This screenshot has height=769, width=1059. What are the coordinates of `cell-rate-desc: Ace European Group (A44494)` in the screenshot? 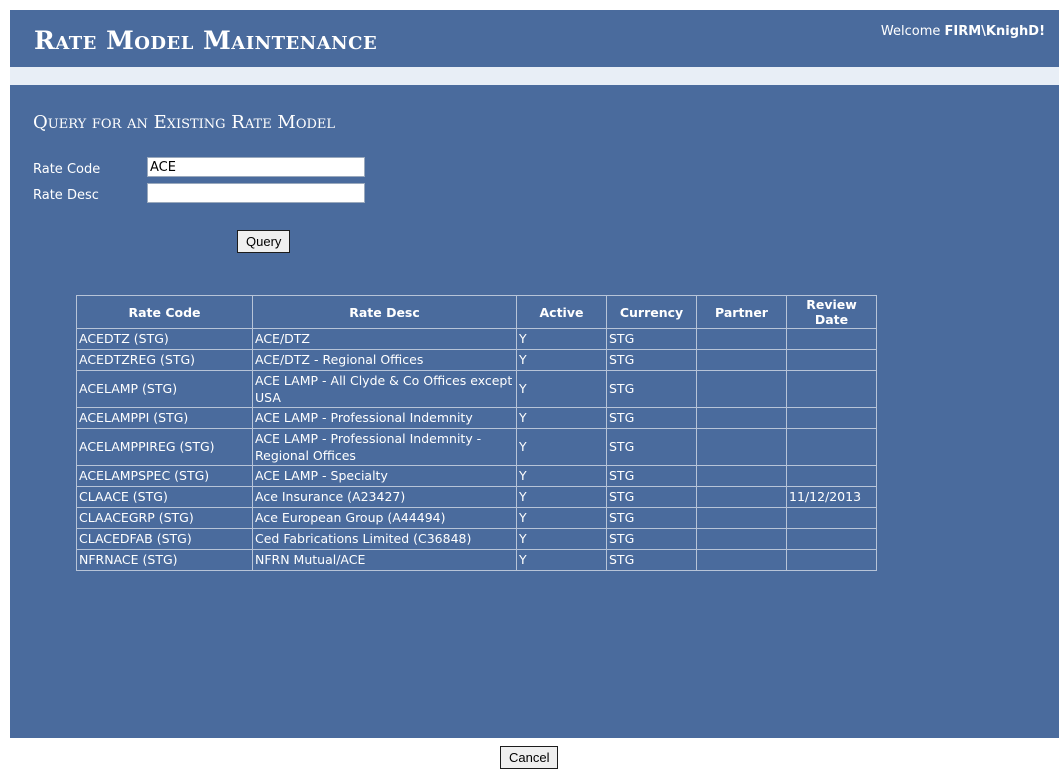 It's located at (384, 518).